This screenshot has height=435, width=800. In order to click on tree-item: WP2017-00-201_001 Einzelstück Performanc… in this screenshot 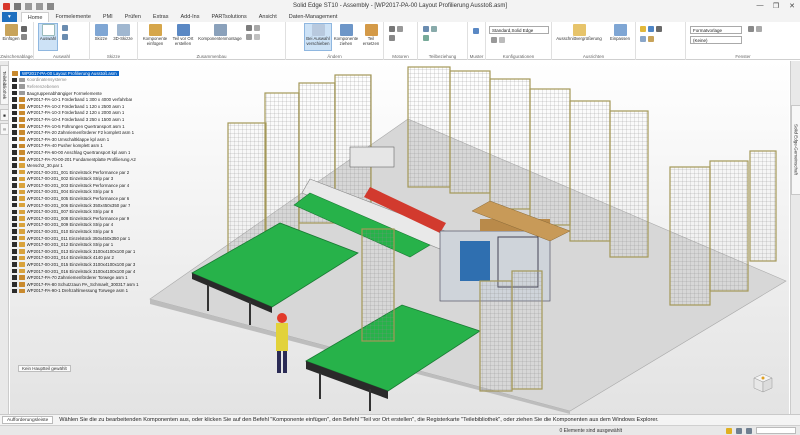, I will do `click(86, 172)`.